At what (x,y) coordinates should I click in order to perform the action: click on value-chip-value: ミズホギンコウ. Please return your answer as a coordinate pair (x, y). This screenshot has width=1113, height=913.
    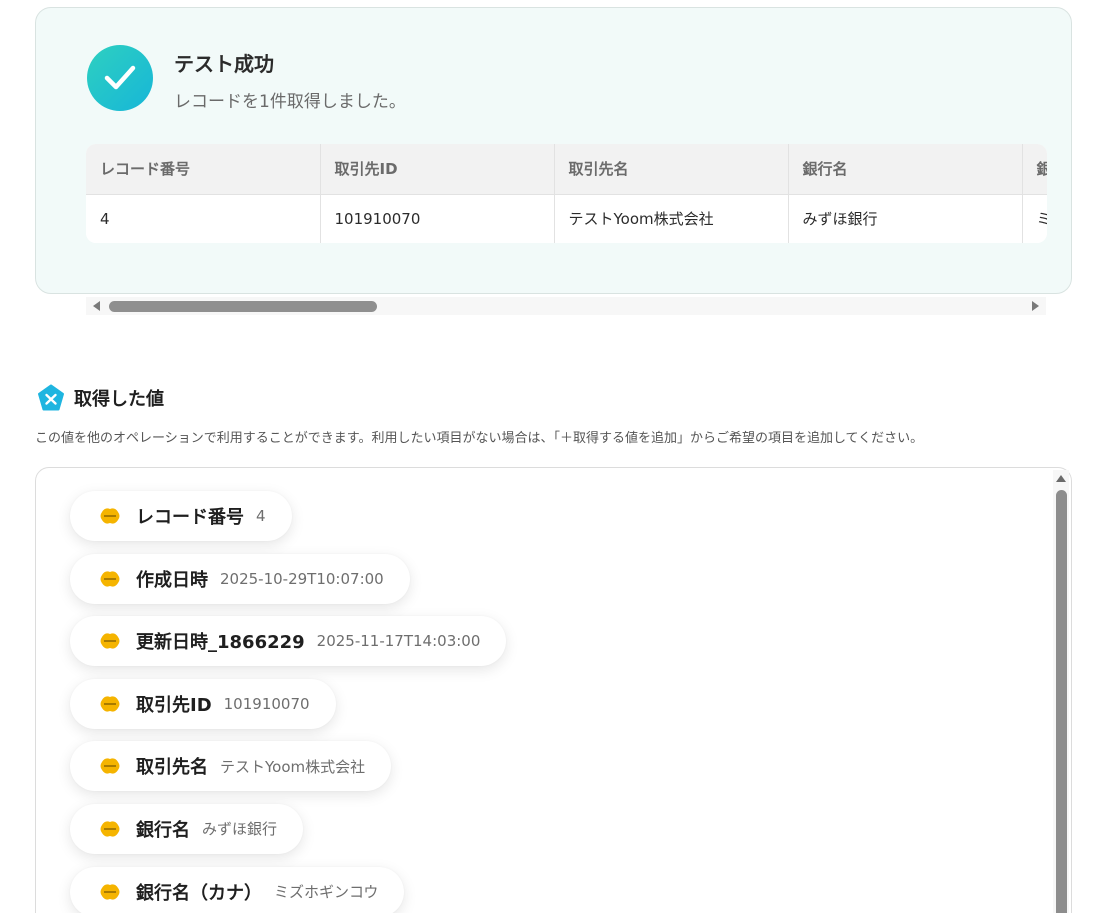
    Looking at the image, I should click on (326, 892).